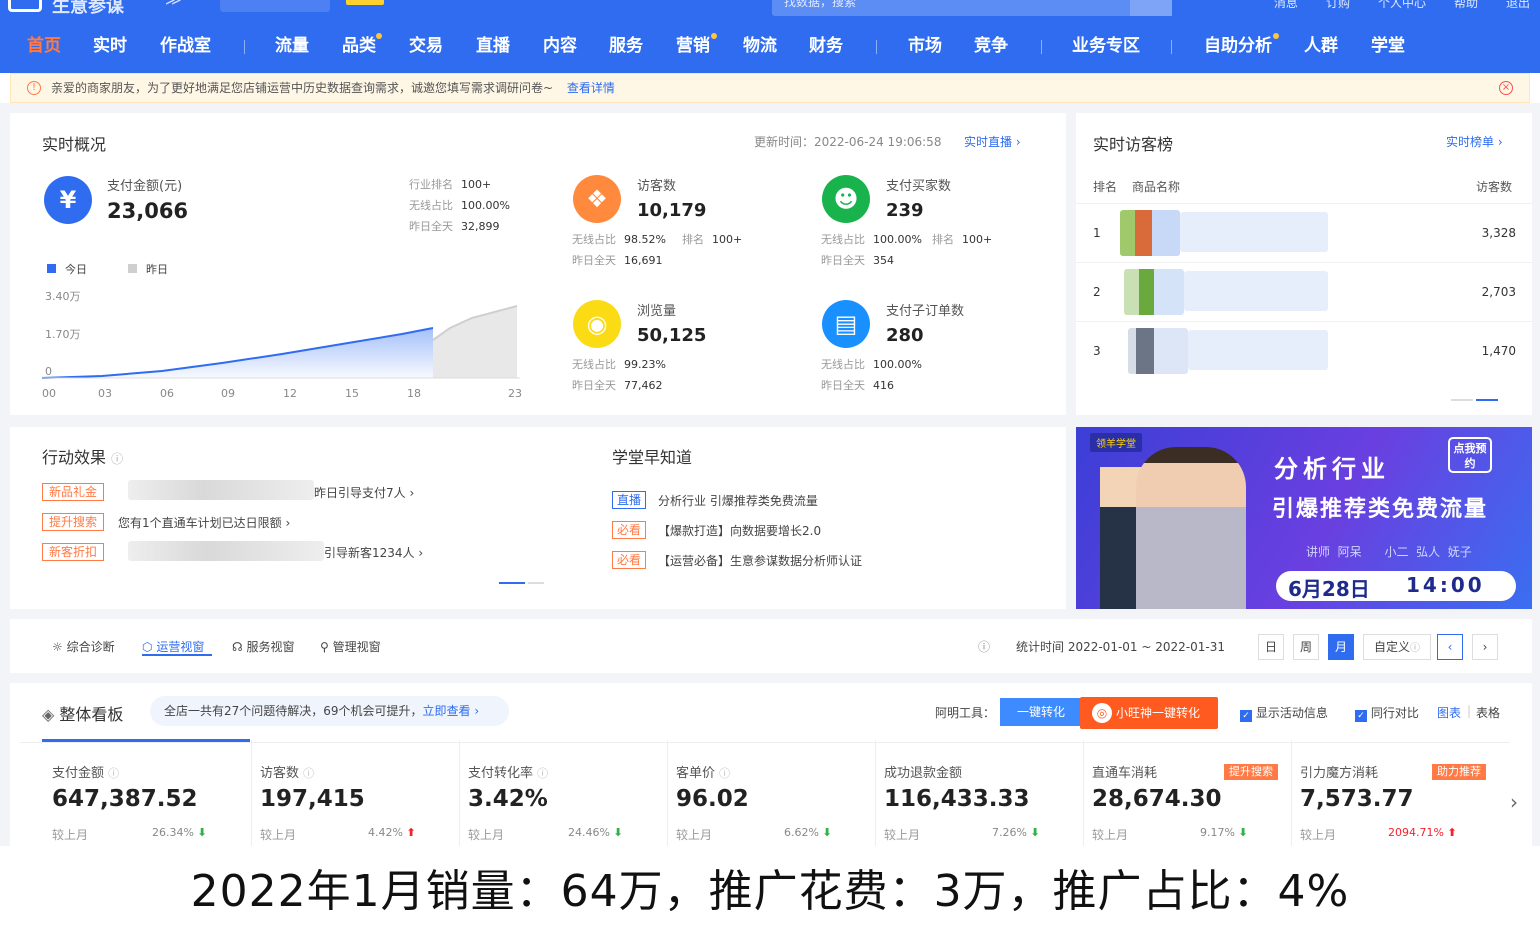 This screenshot has width=1540, height=937. Describe the element at coordinates (1286, 5) in the screenshot. I see `top-link-messages: 消息` at that location.